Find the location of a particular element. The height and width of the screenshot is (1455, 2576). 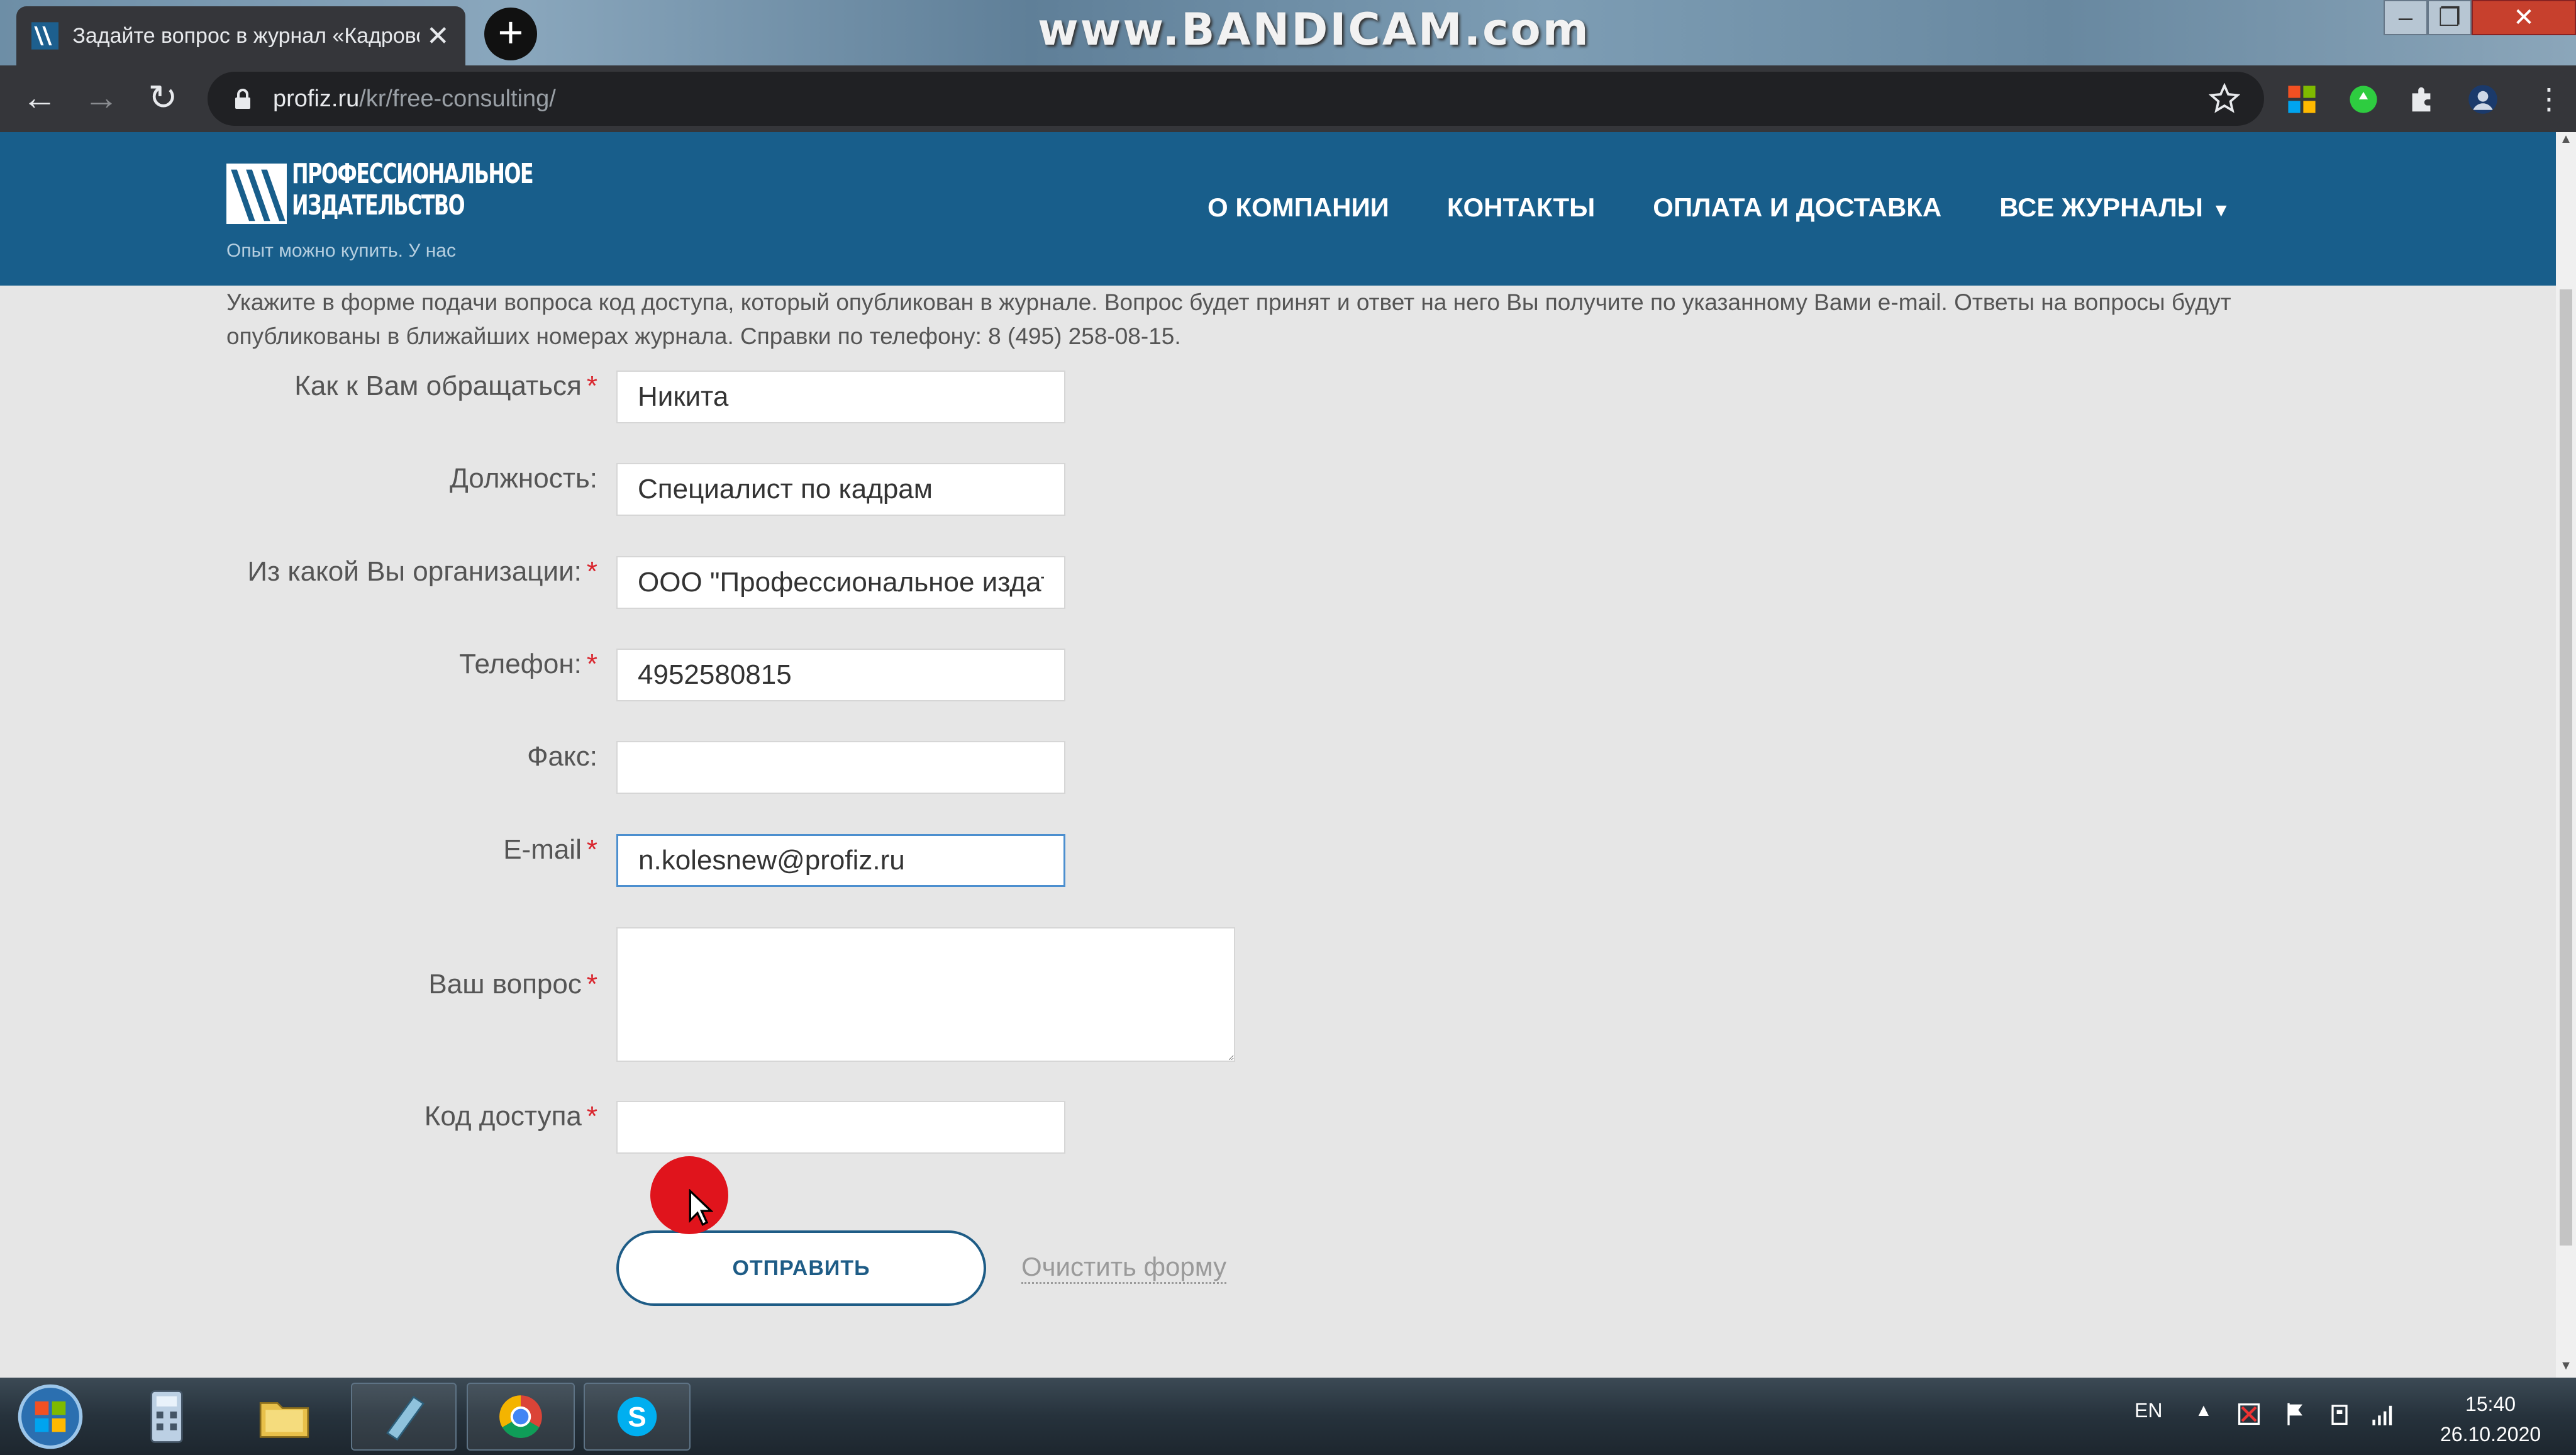

form-row-phone: Телефон: * is located at coordinates (629, 677).